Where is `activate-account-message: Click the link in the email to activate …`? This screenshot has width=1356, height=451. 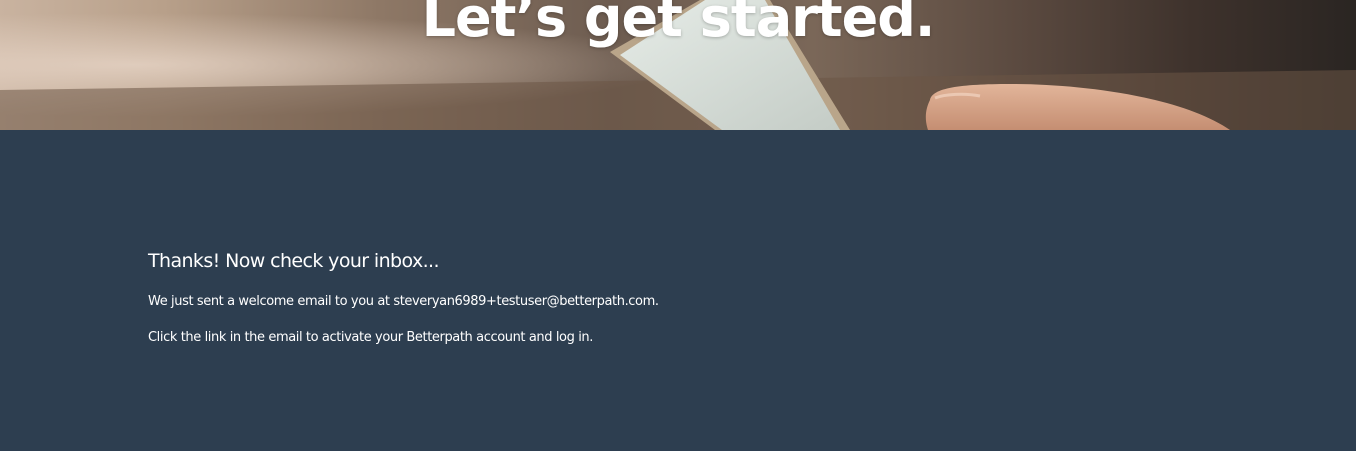 activate-account-message: Click the link in the email to activate … is located at coordinates (370, 337).